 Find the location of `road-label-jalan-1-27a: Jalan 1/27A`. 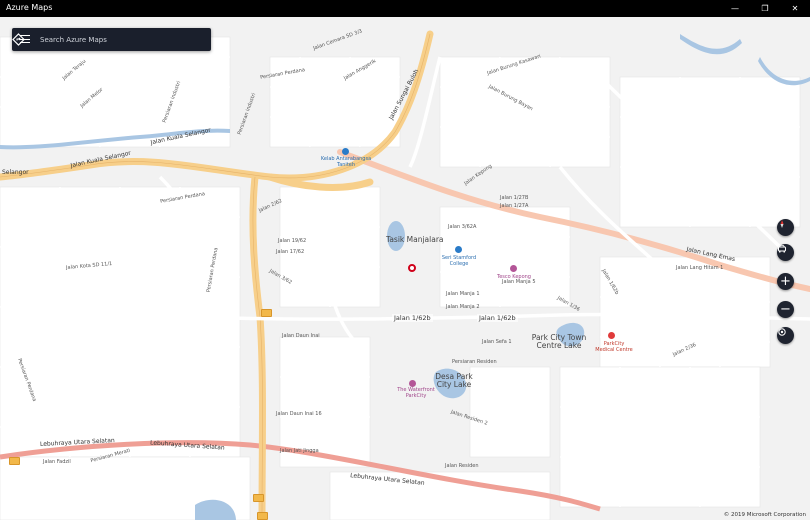

road-label-jalan-1-27a: Jalan 1/27A is located at coordinates (514, 206).